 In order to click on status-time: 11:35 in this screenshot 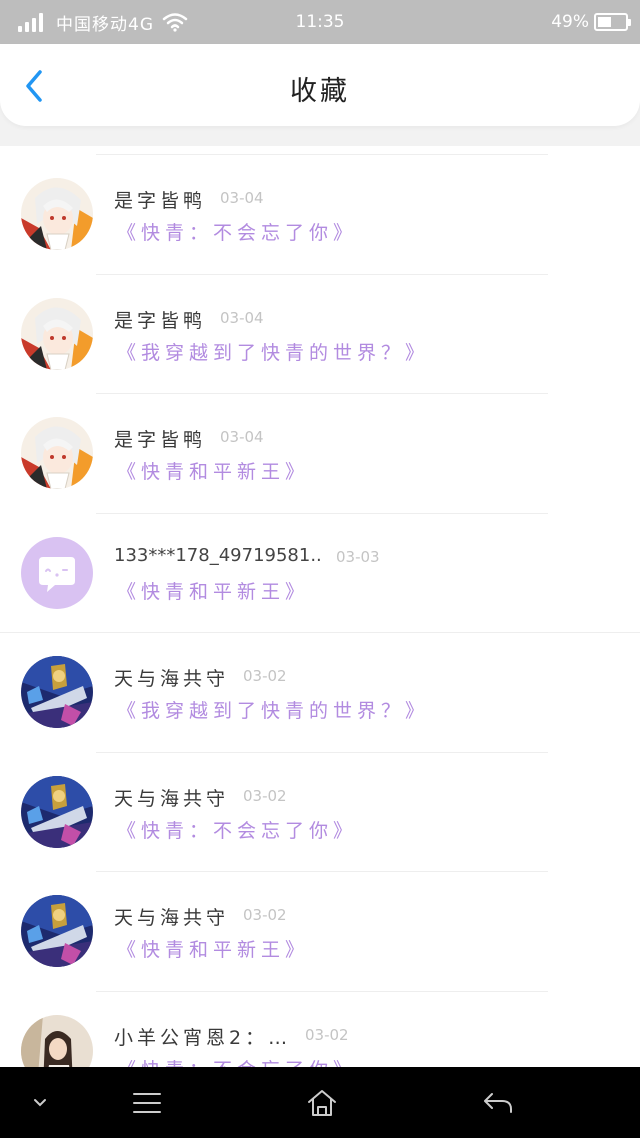, I will do `click(320, 22)`.